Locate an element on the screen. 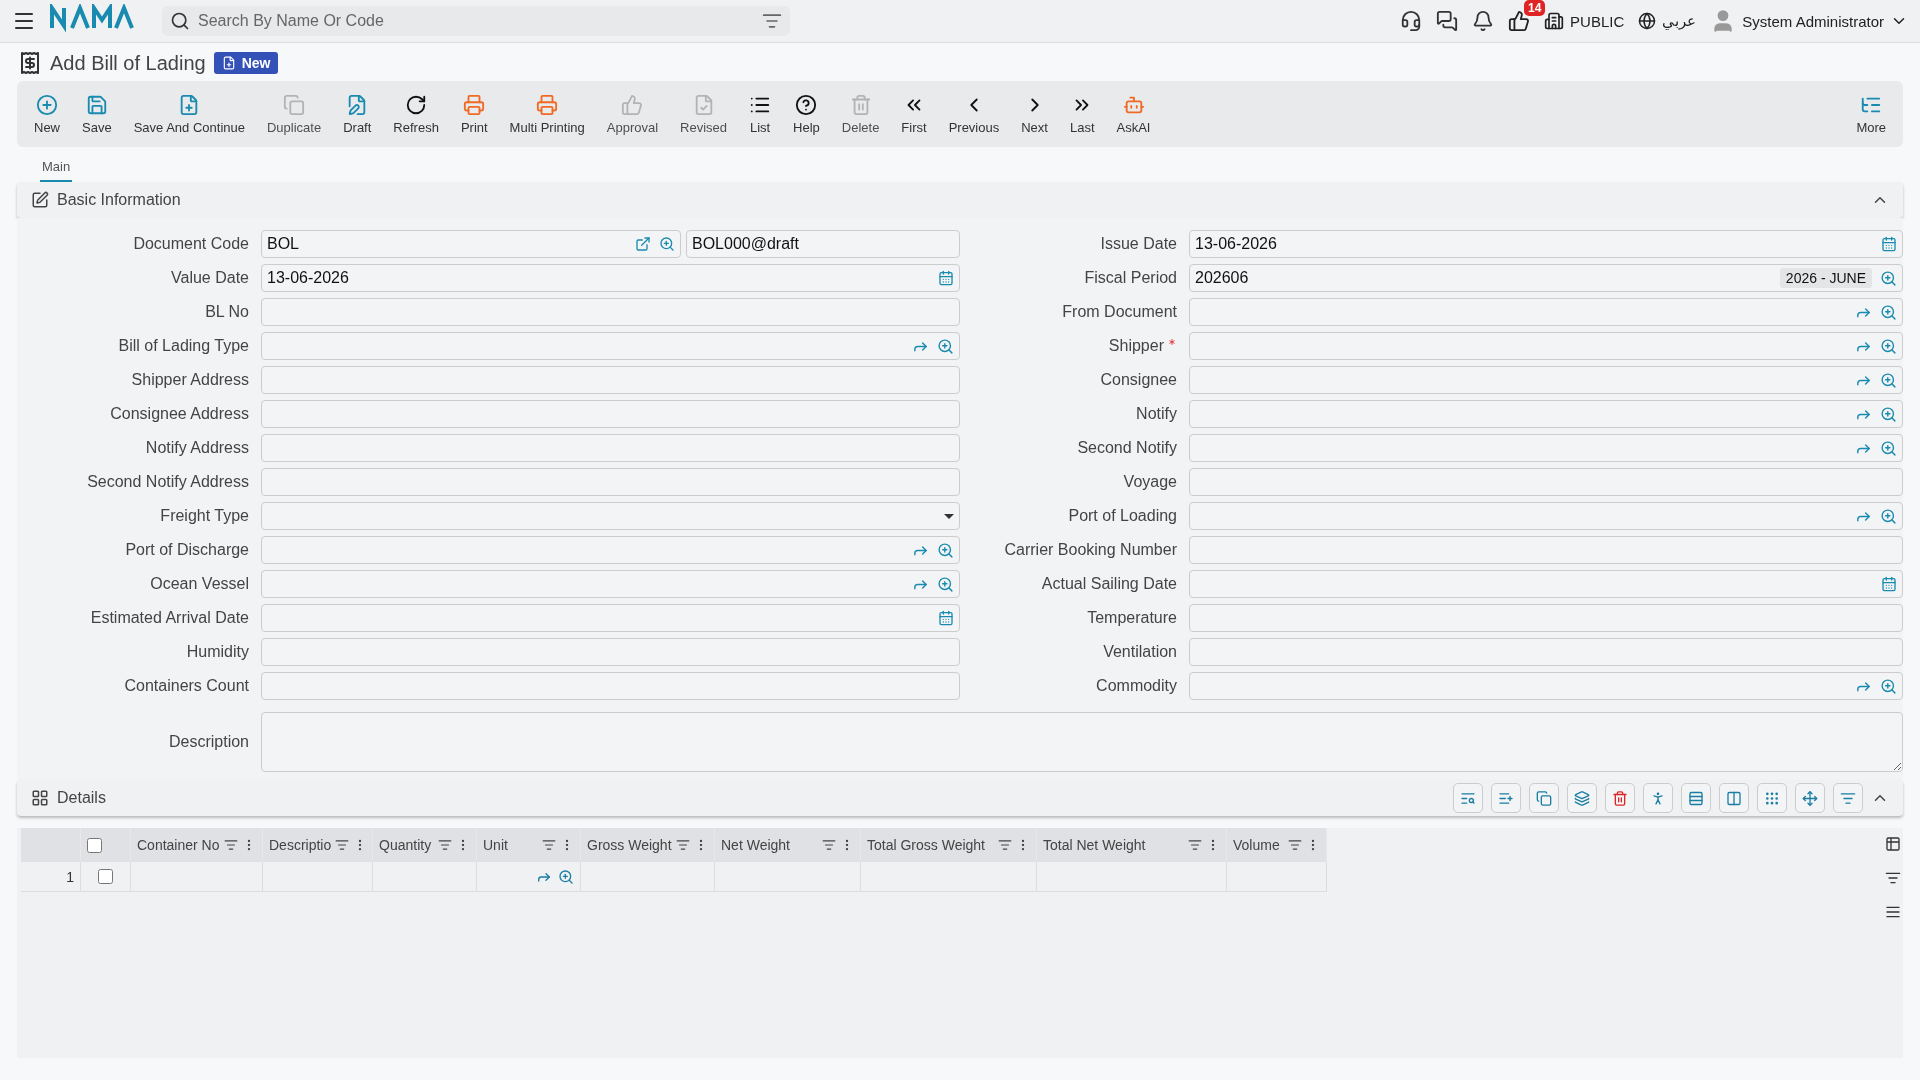 This screenshot has height=1080, width=1920. toolbar-button: Save And Continue is located at coordinates (189, 114).